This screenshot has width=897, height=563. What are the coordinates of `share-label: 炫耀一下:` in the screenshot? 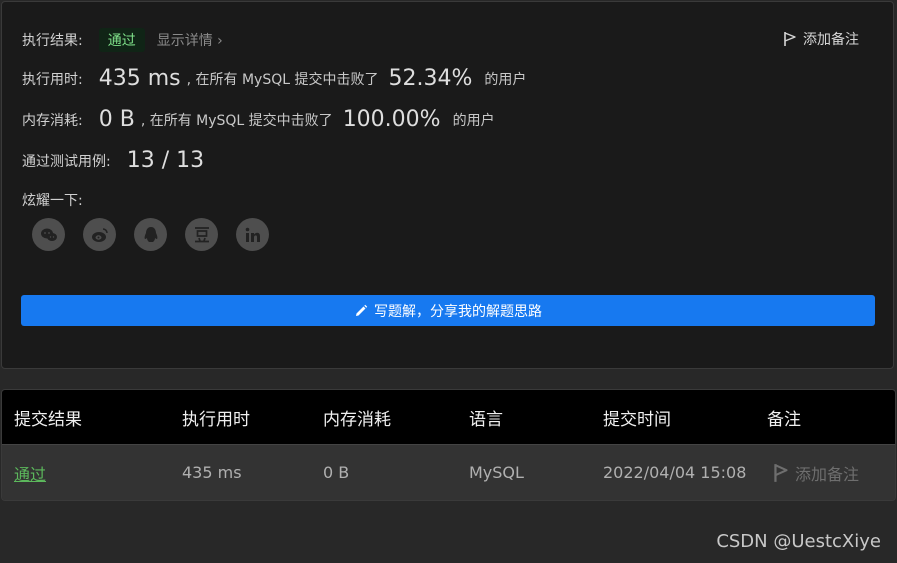 It's located at (52, 201).